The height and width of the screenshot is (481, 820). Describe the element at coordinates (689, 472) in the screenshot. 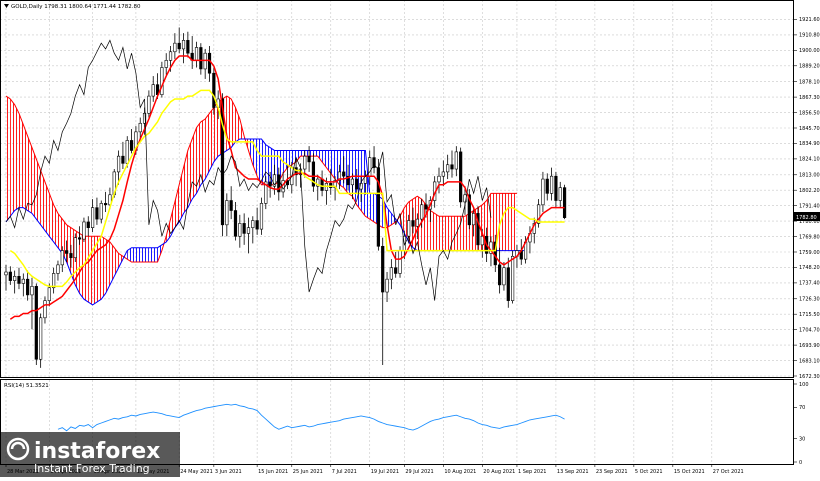

I see `time-tick-label: 15 Oct 2021` at that location.